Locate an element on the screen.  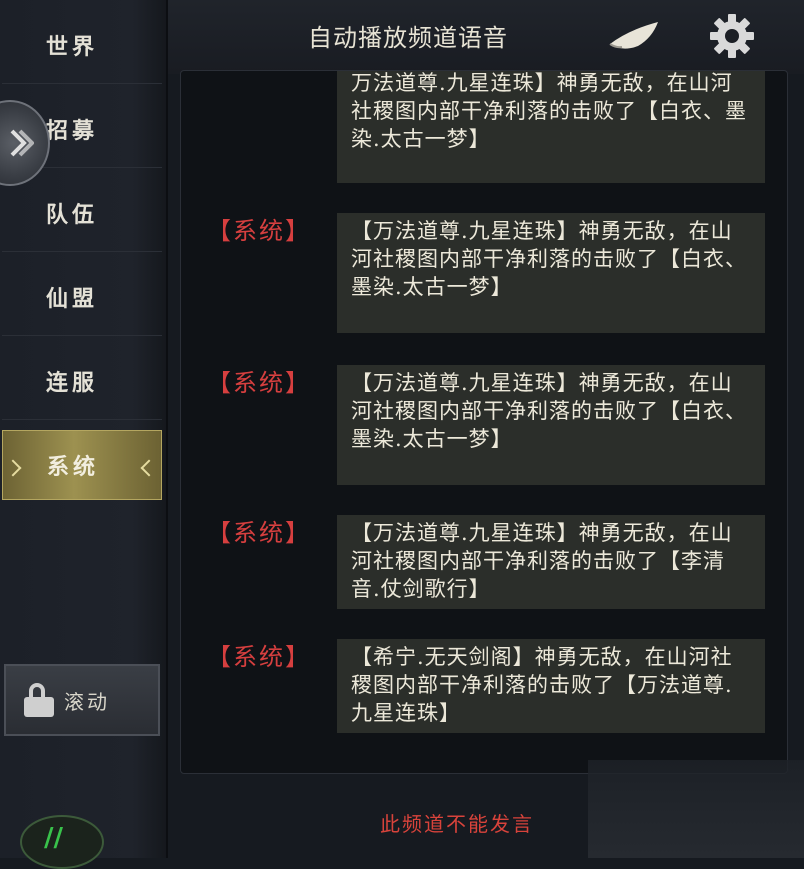
tab-cross-server: 连服 is located at coordinates (82, 381).